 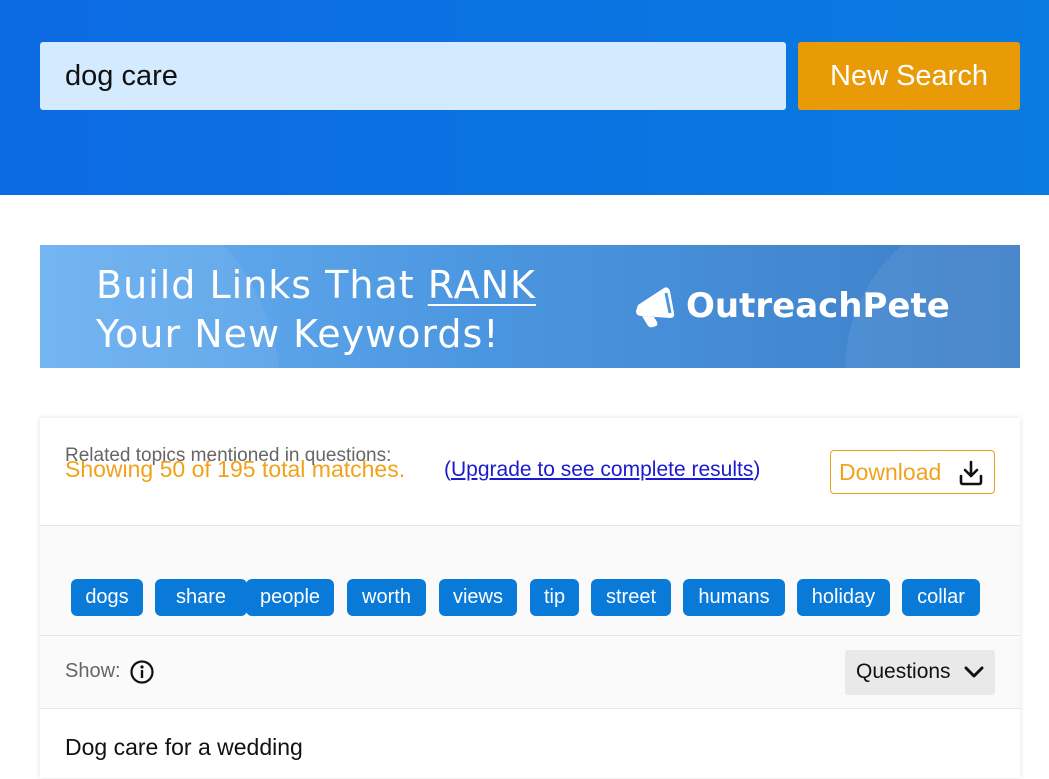 What do you see at coordinates (413, 76) in the screenshot?
I see `search-input` at bounding box center [413, 76].